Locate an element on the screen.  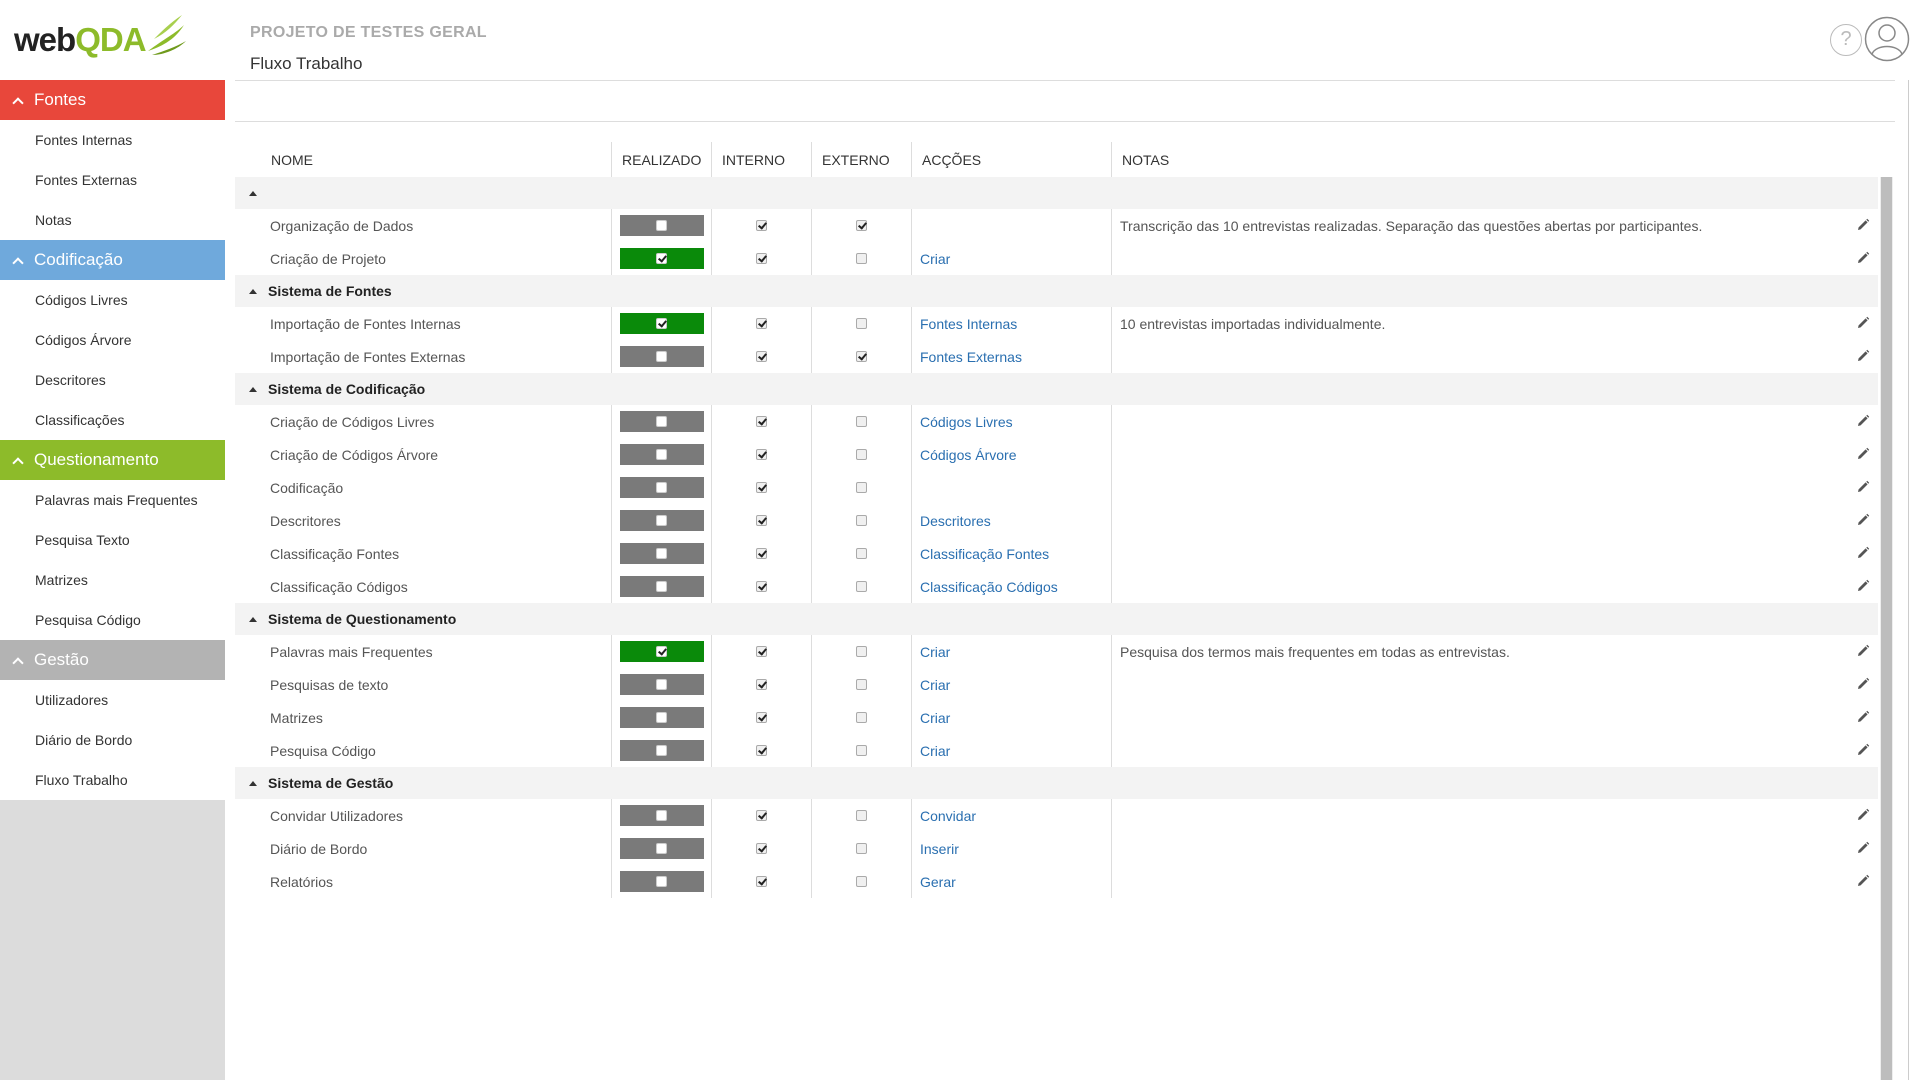
sidebar-item: Códigos Árvore is located at coordinates (112, 340).